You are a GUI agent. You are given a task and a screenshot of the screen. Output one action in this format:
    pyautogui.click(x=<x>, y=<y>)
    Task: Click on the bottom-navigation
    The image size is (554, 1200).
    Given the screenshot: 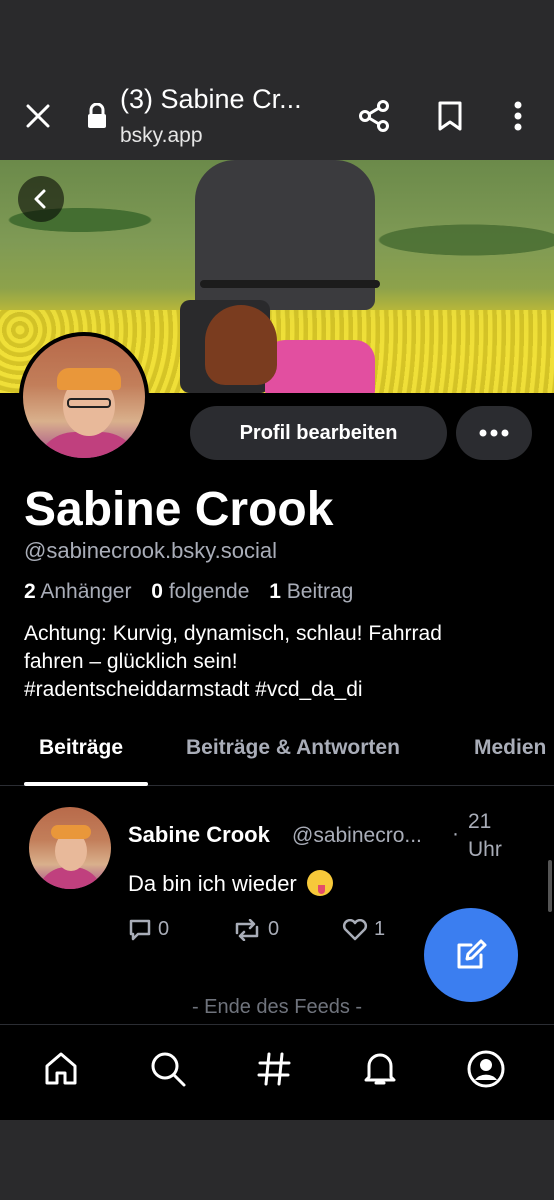 What is the action you would take?
    pyautogui.click(x=277, y=1072)
    